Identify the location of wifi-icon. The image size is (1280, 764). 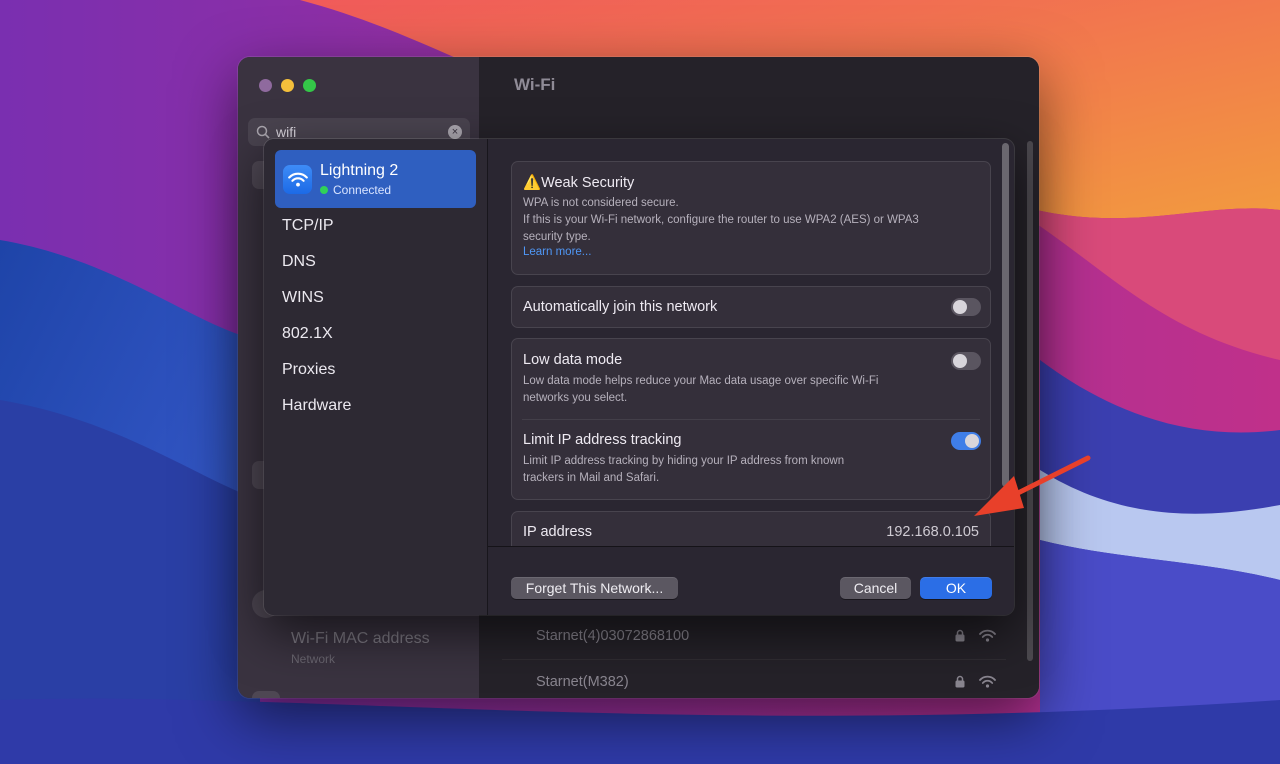
(297, 179).